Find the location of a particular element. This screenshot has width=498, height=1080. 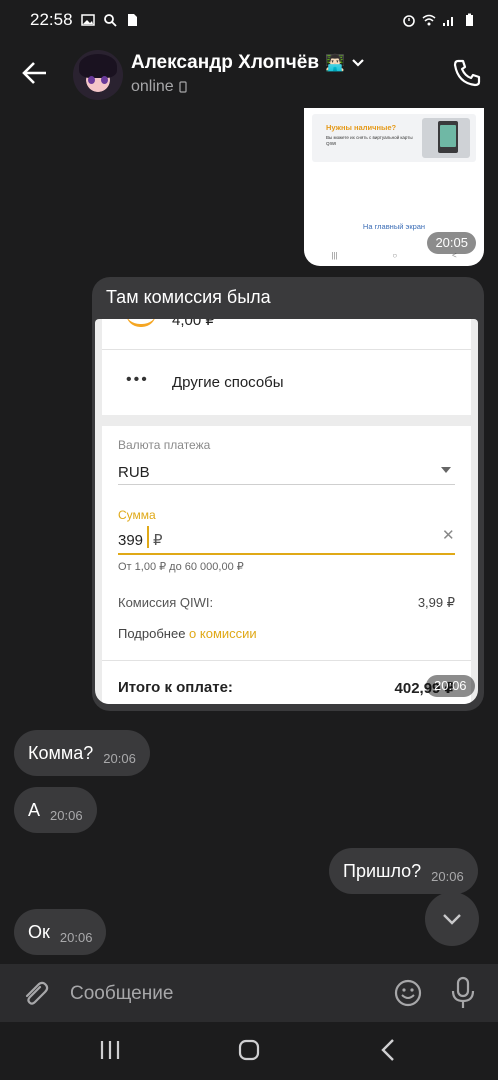

signal-icon is located at coordinates (448, 21).